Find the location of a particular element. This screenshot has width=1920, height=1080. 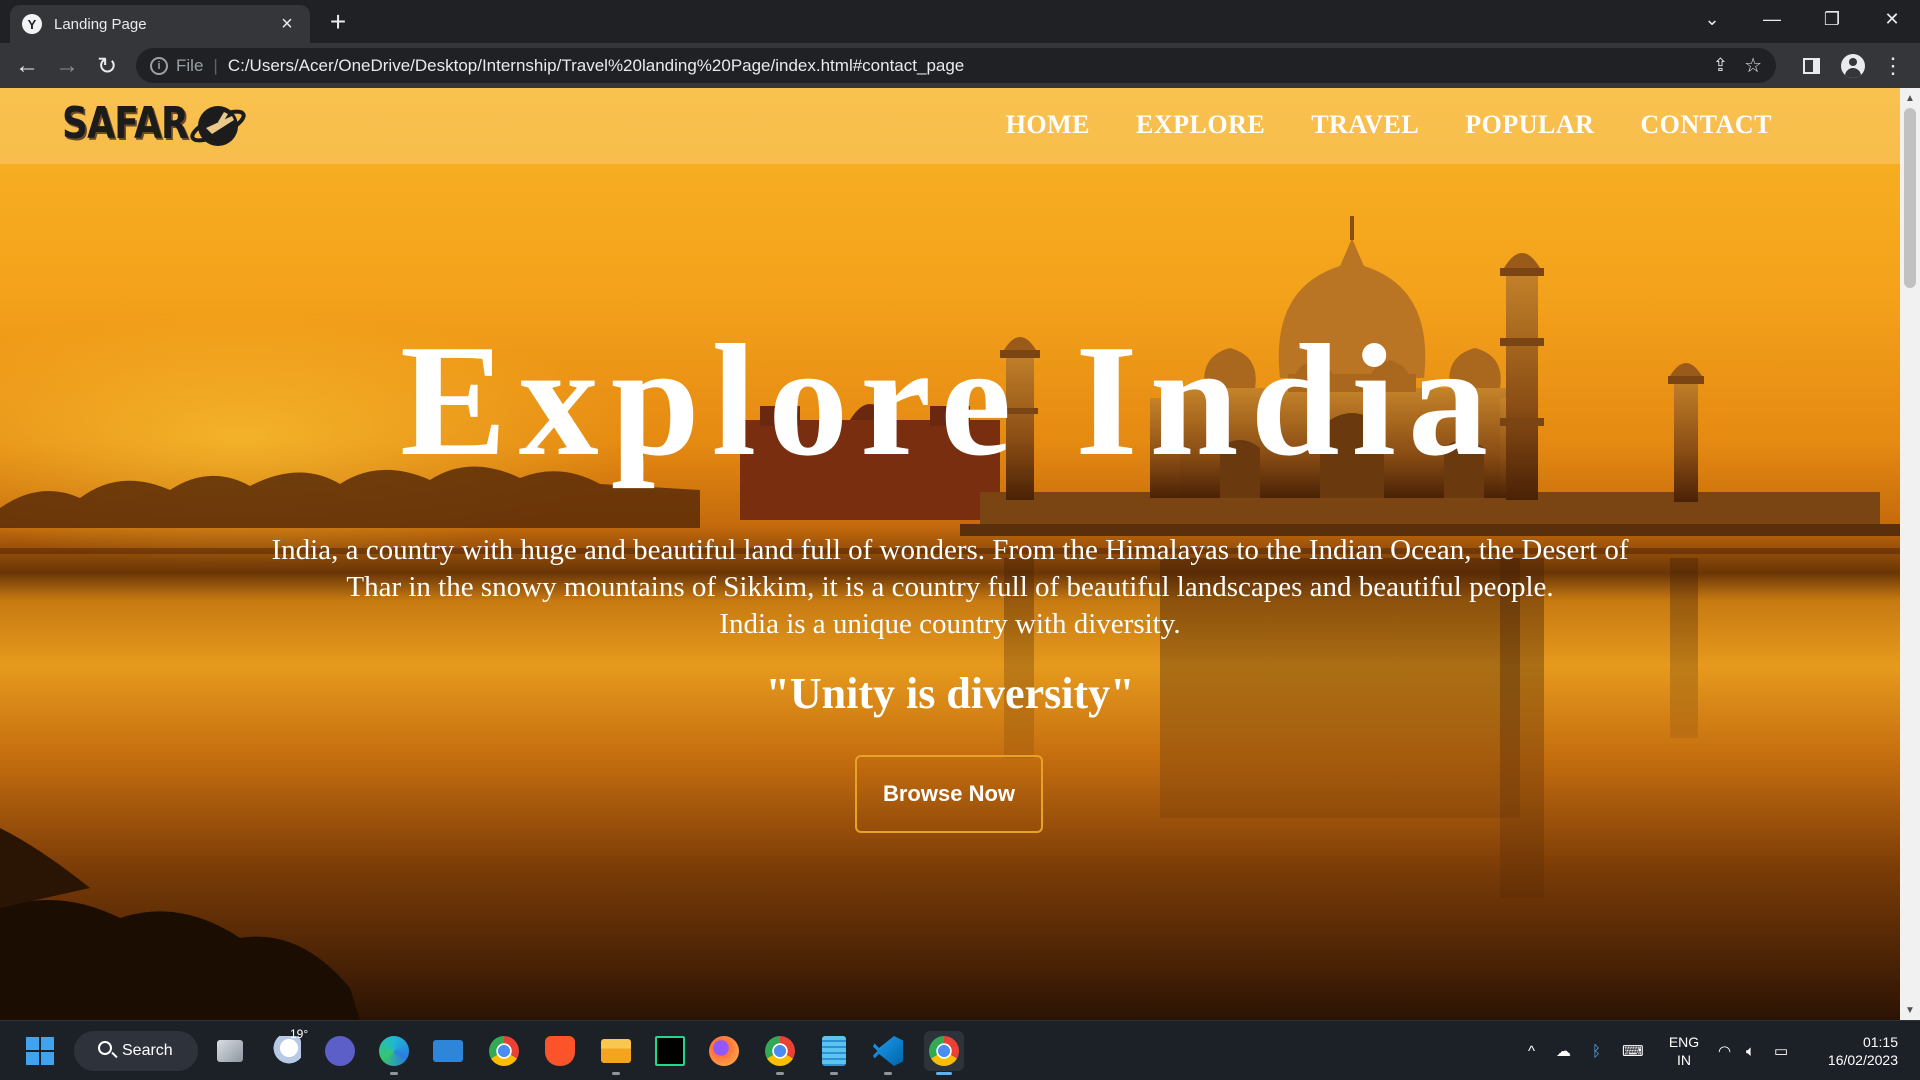

volume-icon: 🔈︎ is located at coordinates (1750, 1050).